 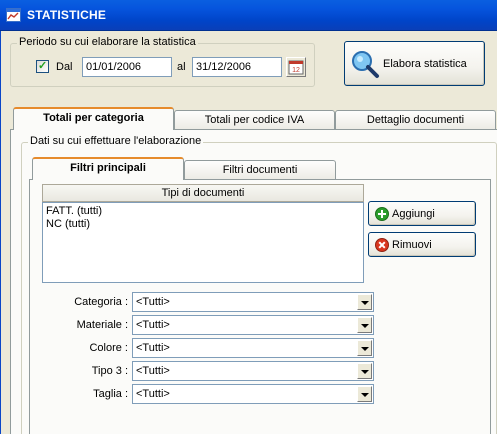 What do you see at coordinates (248, 15) in the screenshot?
I see `title-bar: STATISTICHE` at bounding box center [248, 15].